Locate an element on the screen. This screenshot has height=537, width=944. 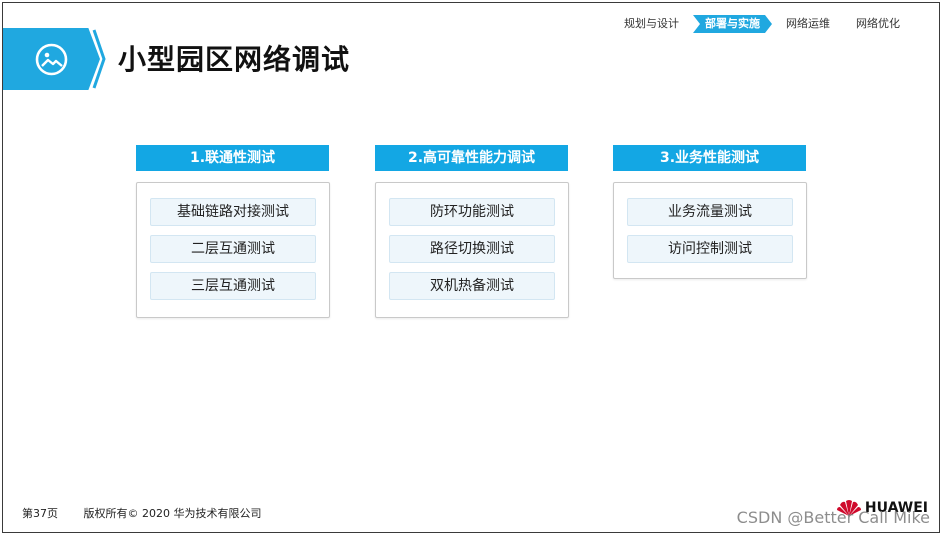
list-item: 二层互通测试 is located at coordinates (233, 249).